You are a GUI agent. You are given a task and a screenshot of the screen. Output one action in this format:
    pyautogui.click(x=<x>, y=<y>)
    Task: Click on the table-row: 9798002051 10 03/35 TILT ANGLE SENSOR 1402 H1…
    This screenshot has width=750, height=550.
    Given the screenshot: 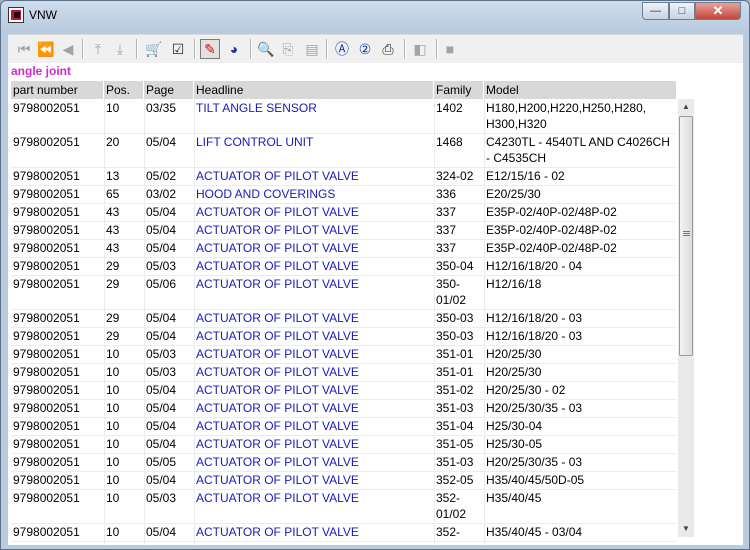 What is the action you would take?
    pyautogui.click(x=343, y=116)
    